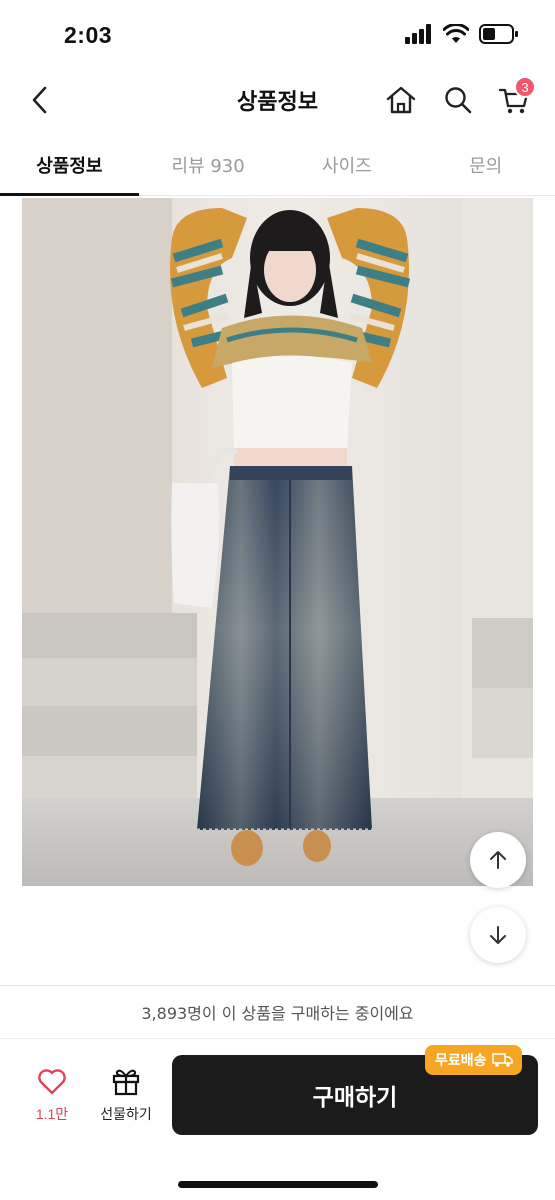 The image size is (555, 1200). Describe the element at coordinates (208, 166) in the screenshot. I see `tab-reviews: 리뷰 930` at that location.